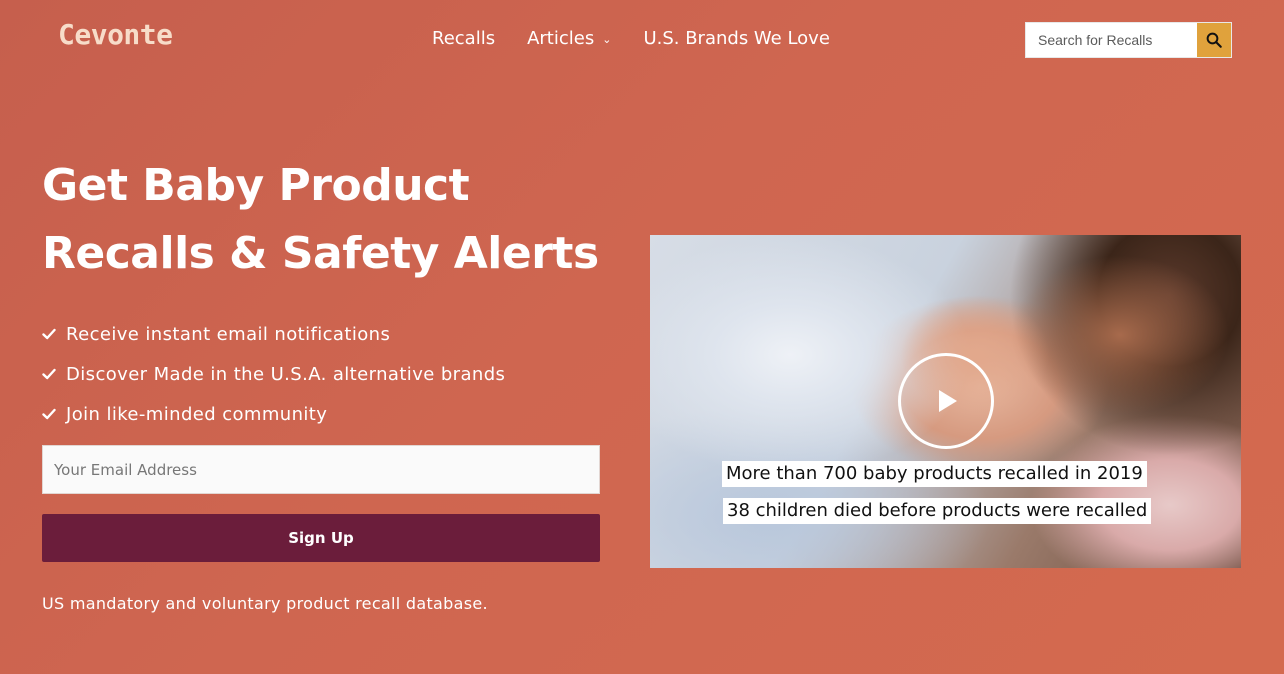 This screenshot has height=674, width=1284. I want to click on benefit-text: Receive instant email notifications, so click(228, 334).